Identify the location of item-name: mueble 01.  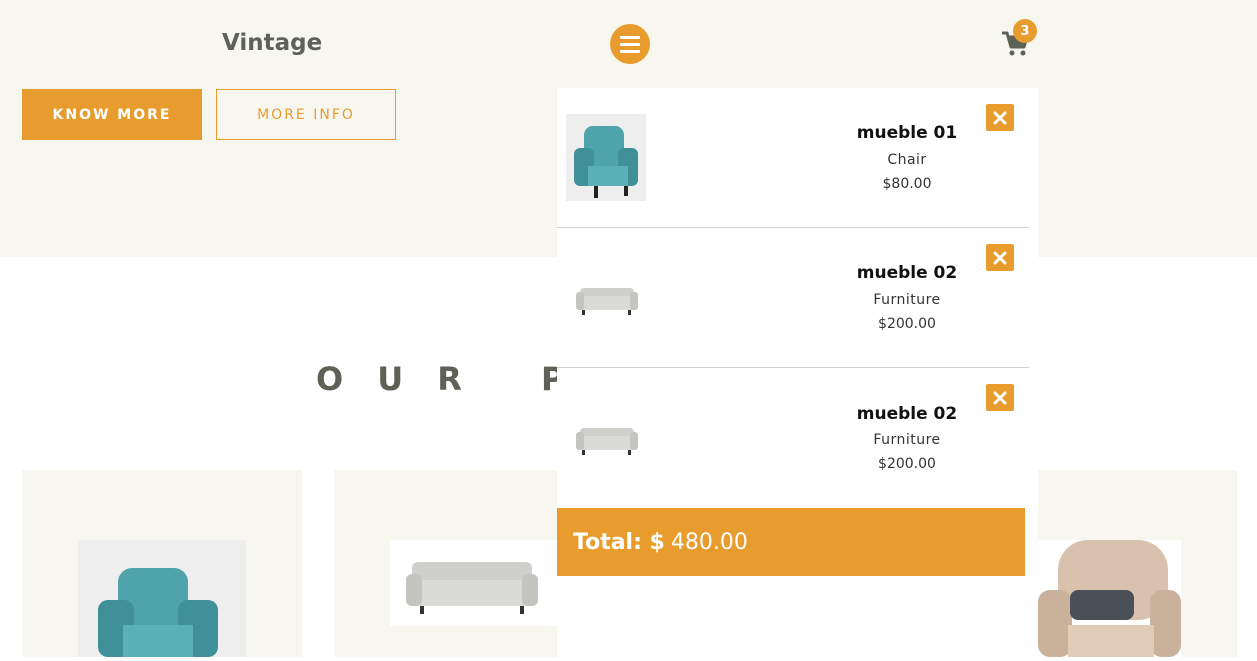
(907, 133).